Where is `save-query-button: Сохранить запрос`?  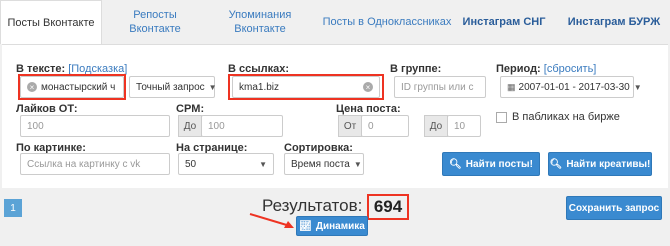
save-query-button: Сохранить запрос is located at coordinates (614, 208).